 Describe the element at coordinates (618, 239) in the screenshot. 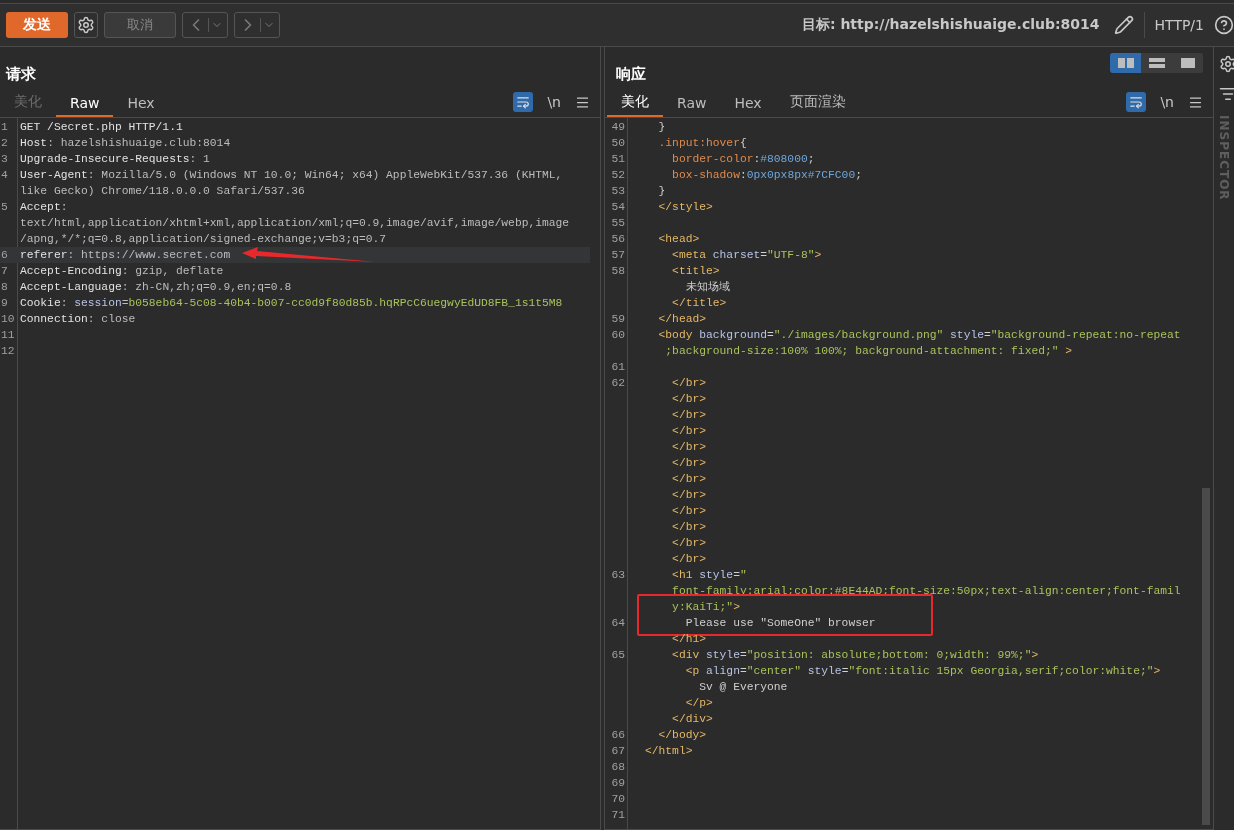

I see `line-number: 56` at that location.